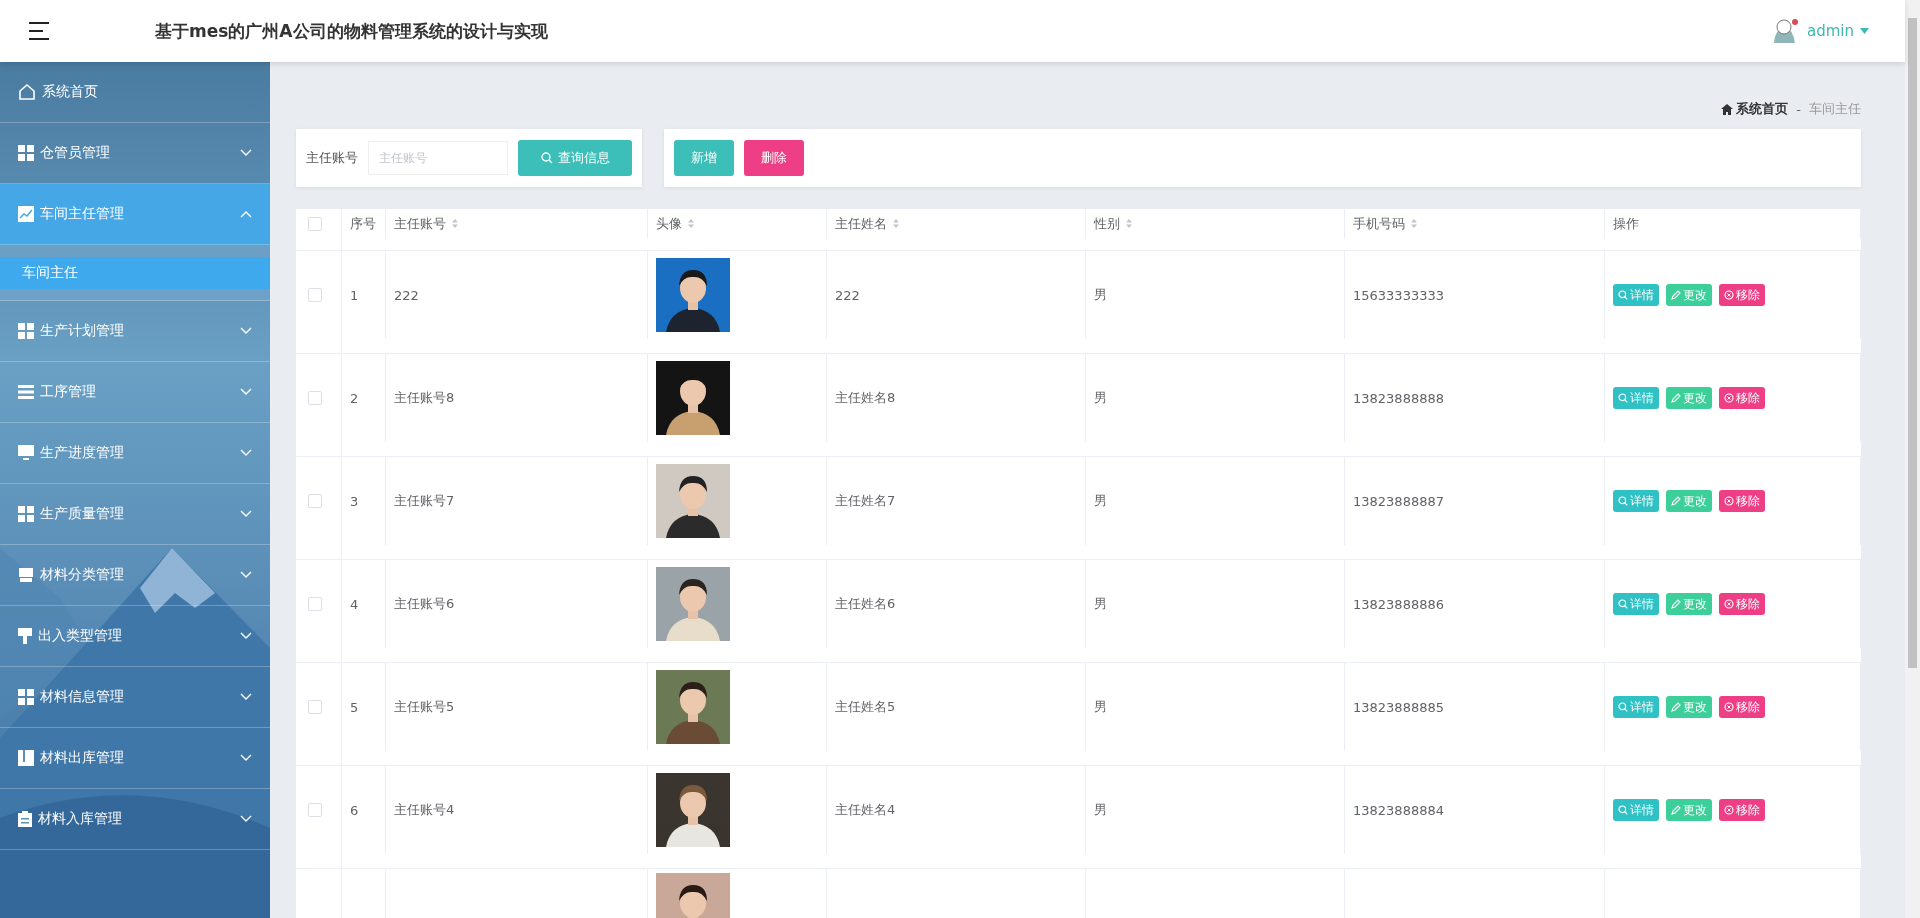 Image resolution: width=1920 pixels, height=918 pixels. What do you see at coordinates (704, 158) in the screenshot?
I see `add-button: 新增` at bounding box center [704, 158].